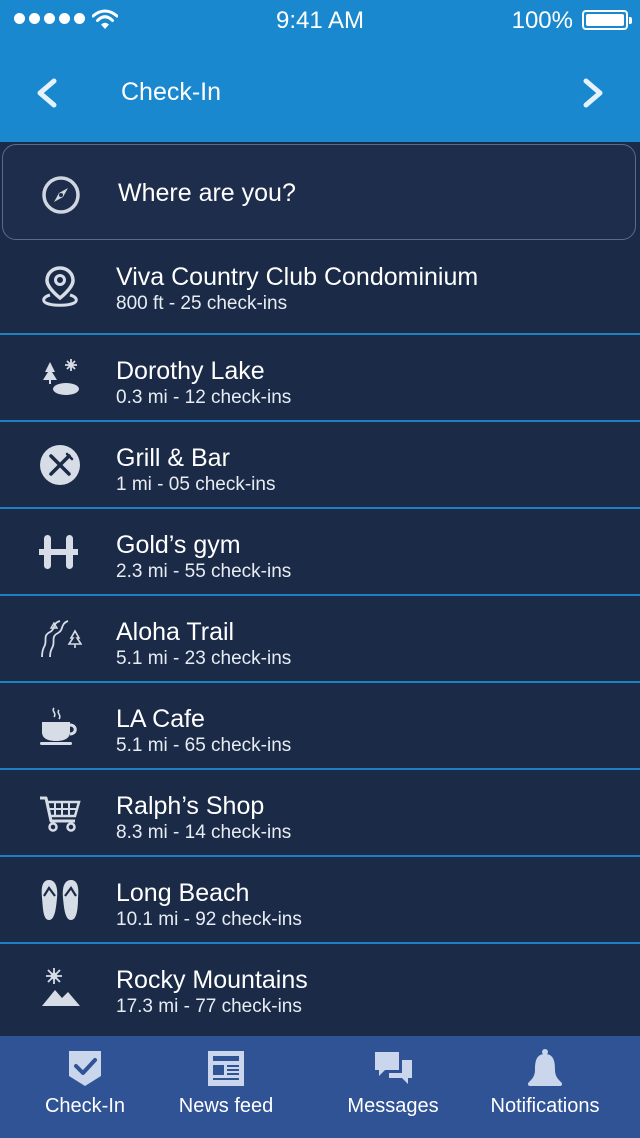  Describe the element at coordinates (607, 20) in the screenshot. I see `battery-icon` at that location.